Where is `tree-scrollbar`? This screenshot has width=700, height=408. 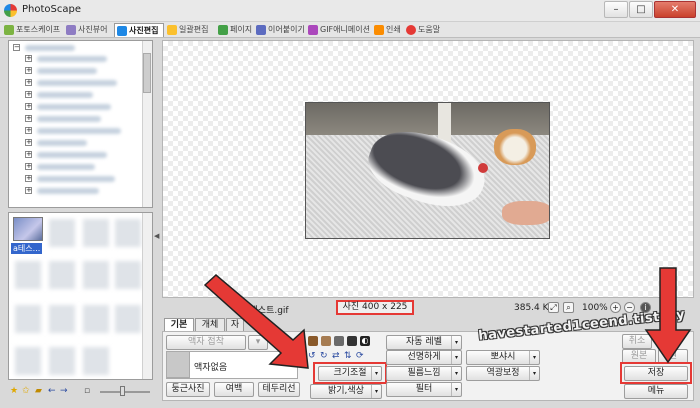 tree-scrollbar is located at coordinates (147, 124).